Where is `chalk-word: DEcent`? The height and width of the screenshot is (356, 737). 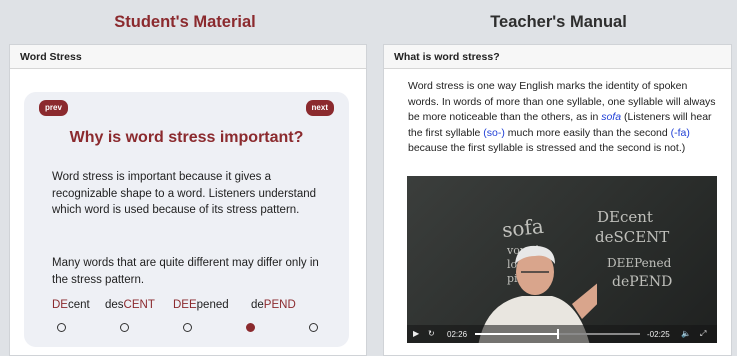 chalk-word: DEcent is located at coordinates (625, 217).